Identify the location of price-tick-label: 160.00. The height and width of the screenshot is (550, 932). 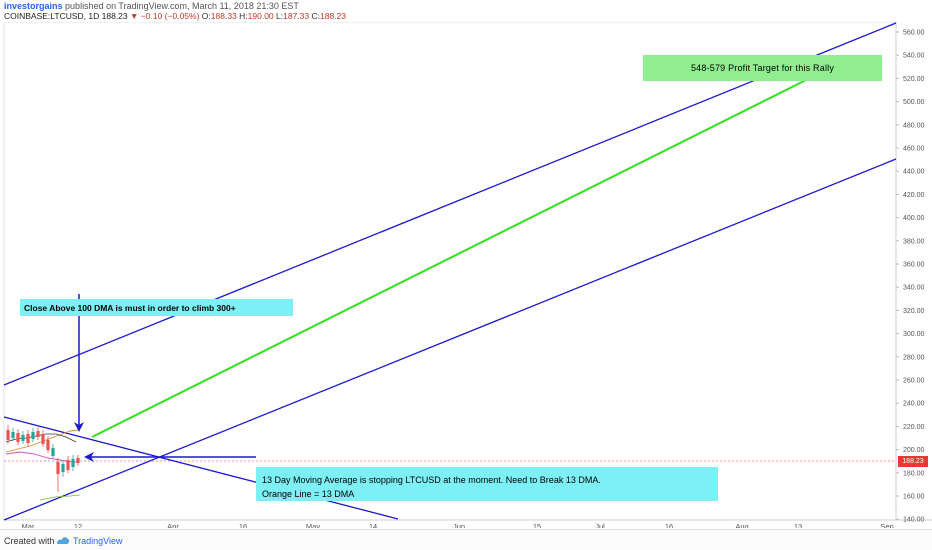
(914, 497).